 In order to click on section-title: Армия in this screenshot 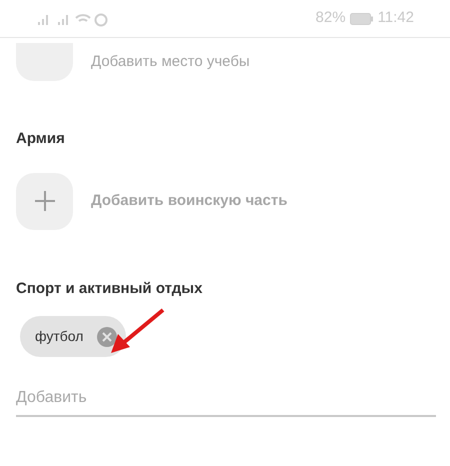, I will do `click(41, 139)`.